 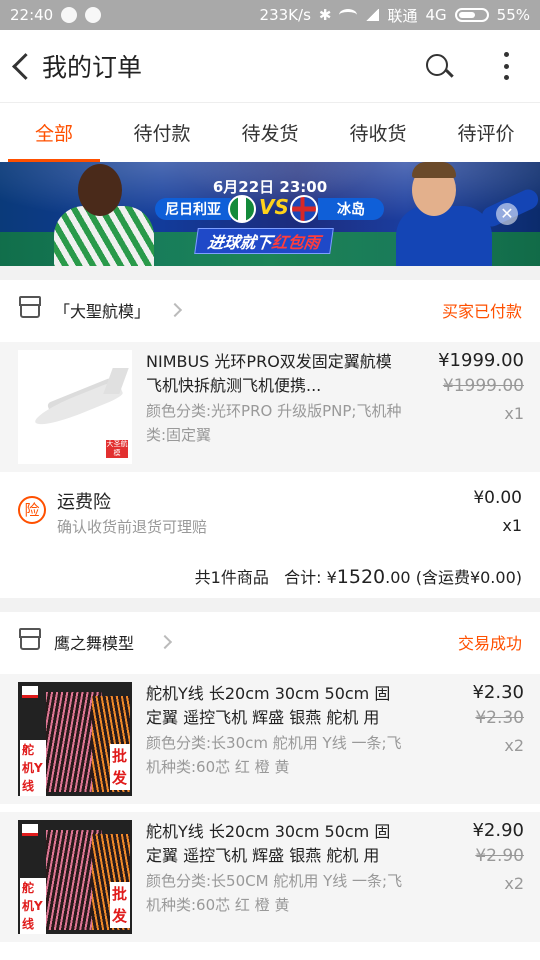 What do you see at coordinates (304, 209) in the screenshot?
I see `iceland-flag-icon` at bounding box center [304, 209].